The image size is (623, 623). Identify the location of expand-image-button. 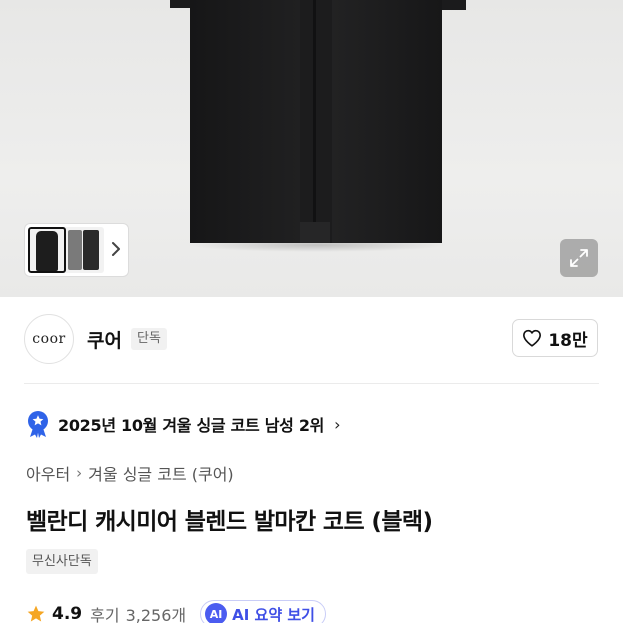
(579, 258).